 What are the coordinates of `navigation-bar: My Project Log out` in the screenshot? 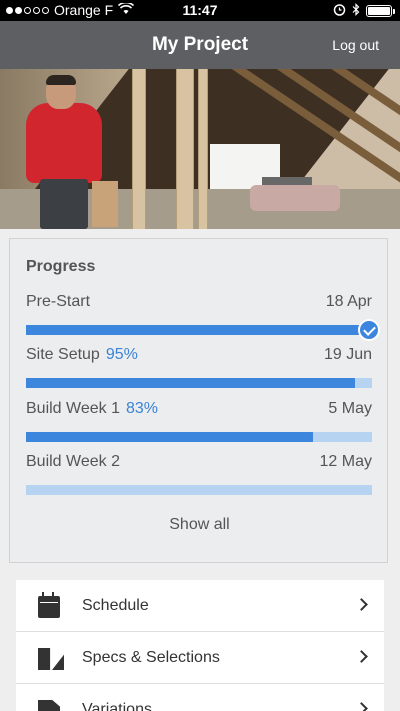 It's located at (200, 45).